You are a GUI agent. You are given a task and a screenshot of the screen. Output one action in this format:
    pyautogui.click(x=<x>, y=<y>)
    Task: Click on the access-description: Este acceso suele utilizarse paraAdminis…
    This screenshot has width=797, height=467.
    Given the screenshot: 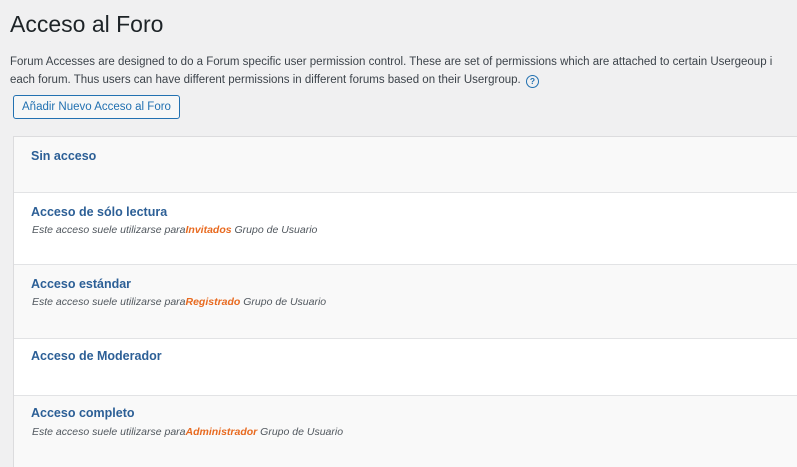 What is the action you would take?
    pyautogui.click(x=188, y=432)
    